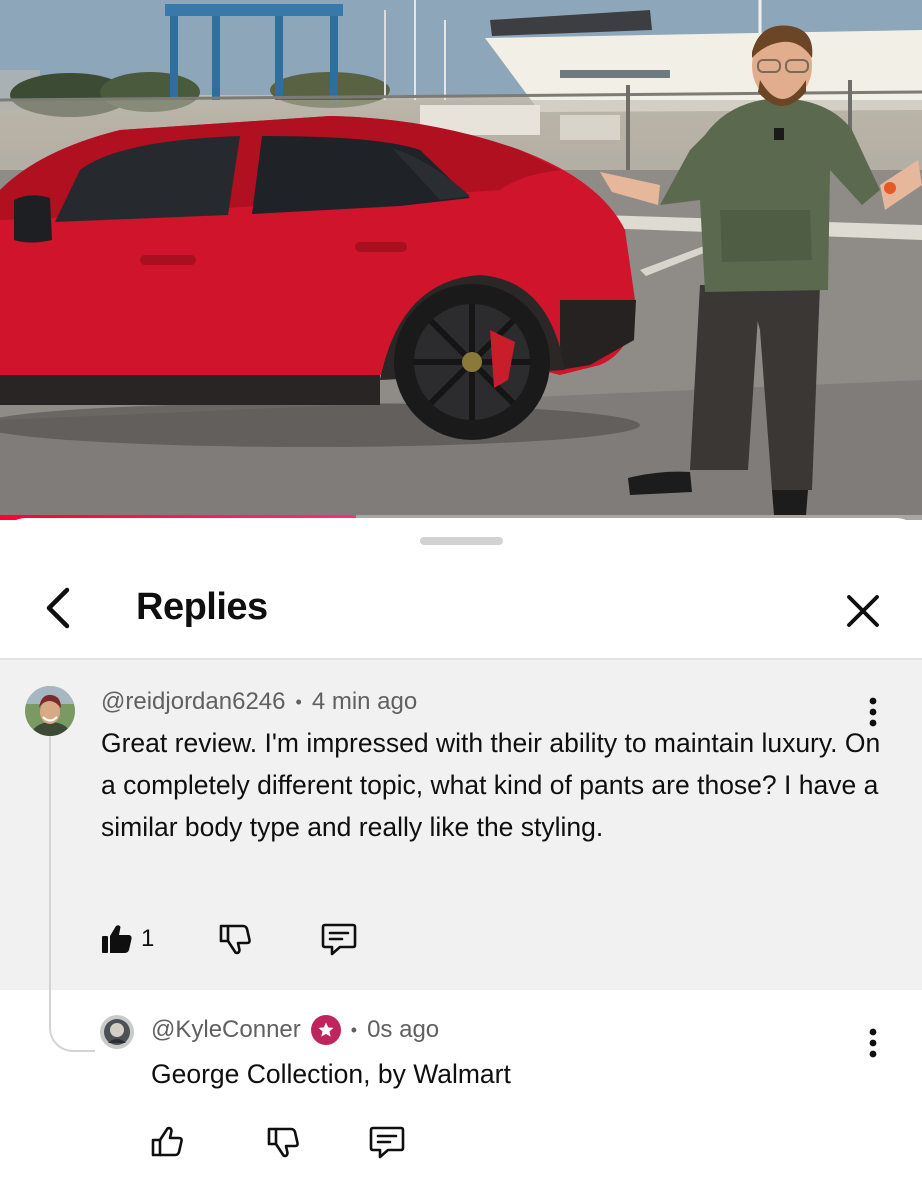  What do you see at coordinates (202, 607) in the screenshot?
I see `sheet-title: Replies` at bounding box center [202, 607].